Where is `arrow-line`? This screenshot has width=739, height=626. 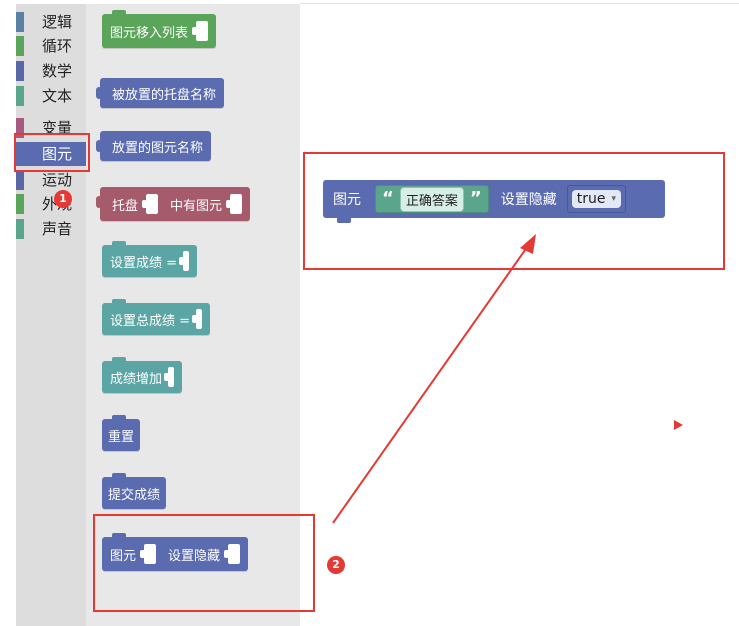 arrow-line is located at coordinates (431, 383).